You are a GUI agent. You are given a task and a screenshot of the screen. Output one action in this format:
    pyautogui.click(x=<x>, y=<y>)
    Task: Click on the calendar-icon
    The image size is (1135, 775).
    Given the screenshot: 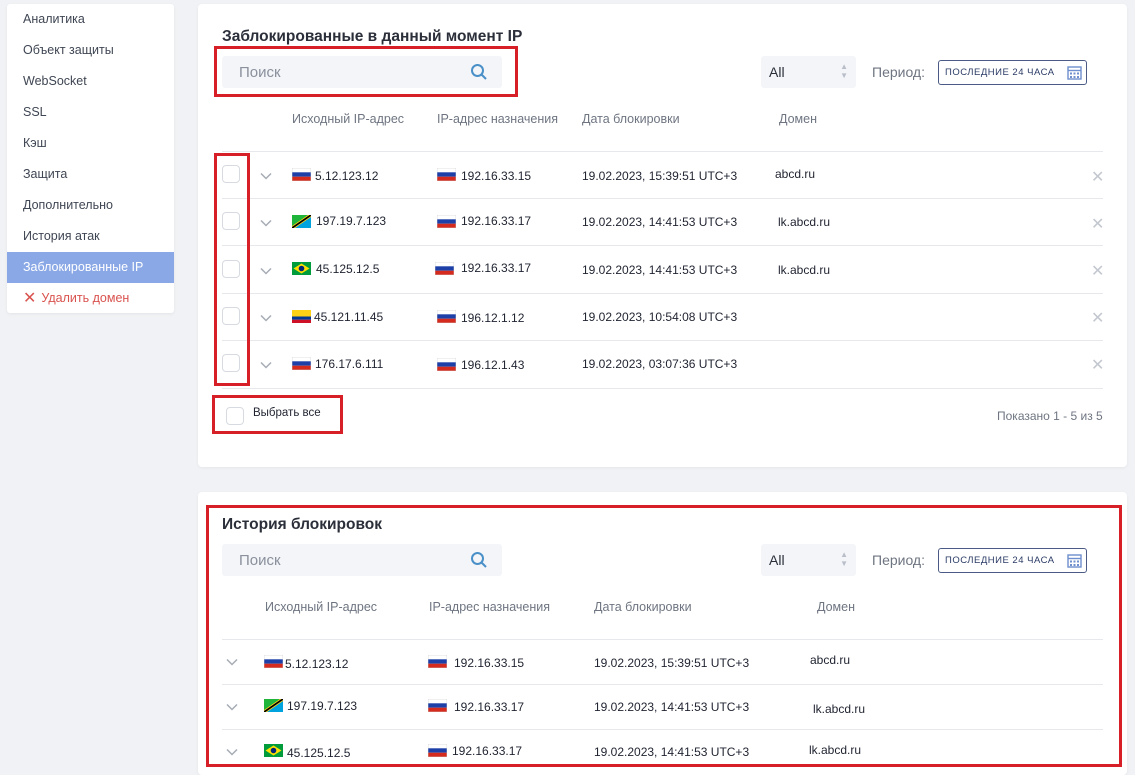 What is the action you would take?
    pyautogui.click(x=1074, y=561)
    